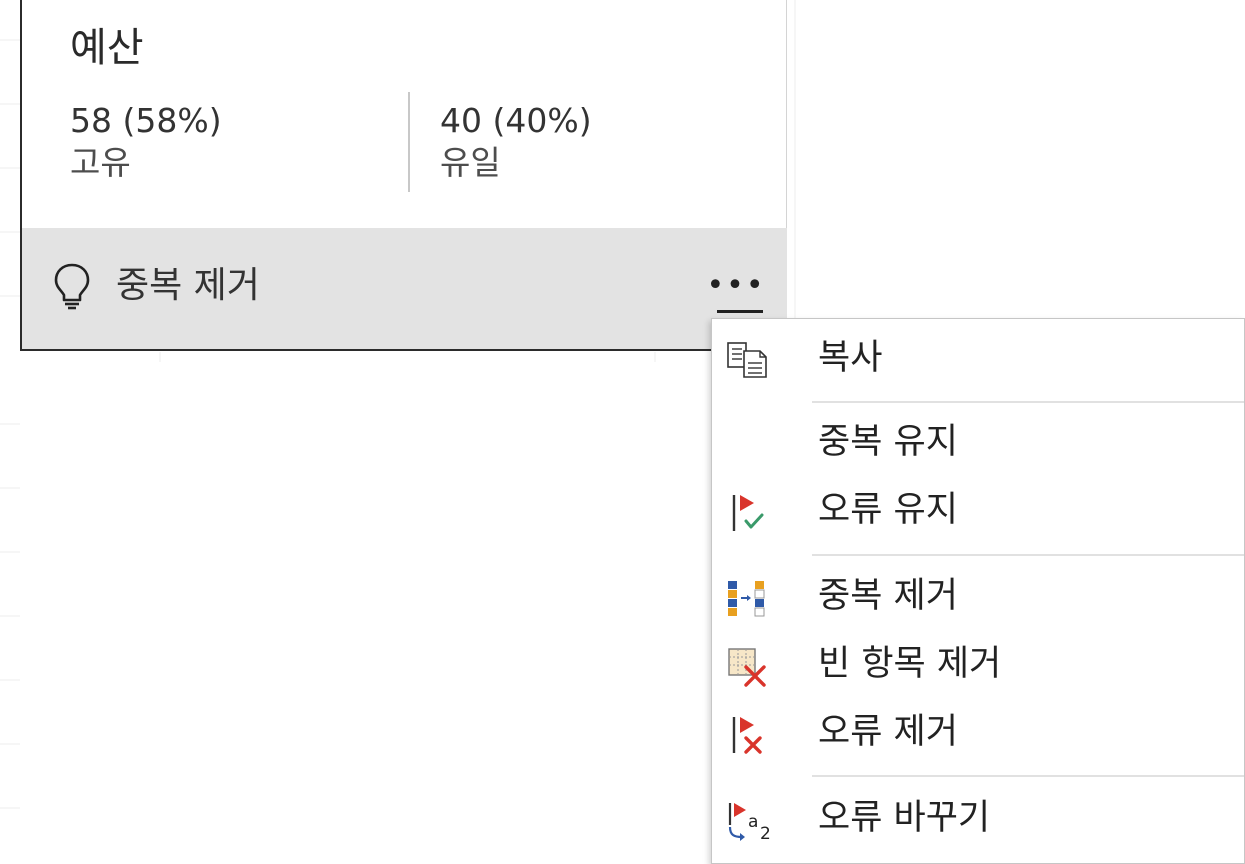 The width and height of the screenshot is (1245, 864). What do you see at coordinates (107, 48) in the screenshot?
I see `column-title: 예산` at bounding box center [107, 48].